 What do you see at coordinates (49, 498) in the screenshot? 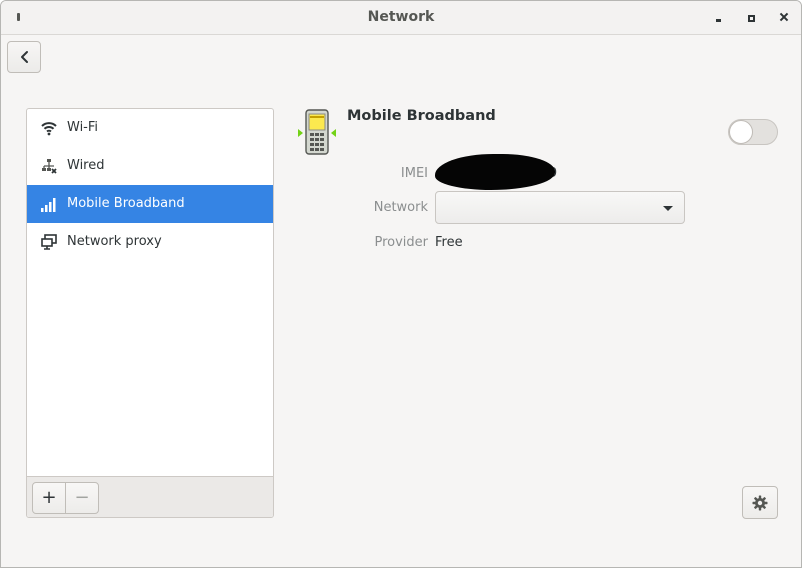
I see `add-connection-button: +` at bounding box center [49, 498].